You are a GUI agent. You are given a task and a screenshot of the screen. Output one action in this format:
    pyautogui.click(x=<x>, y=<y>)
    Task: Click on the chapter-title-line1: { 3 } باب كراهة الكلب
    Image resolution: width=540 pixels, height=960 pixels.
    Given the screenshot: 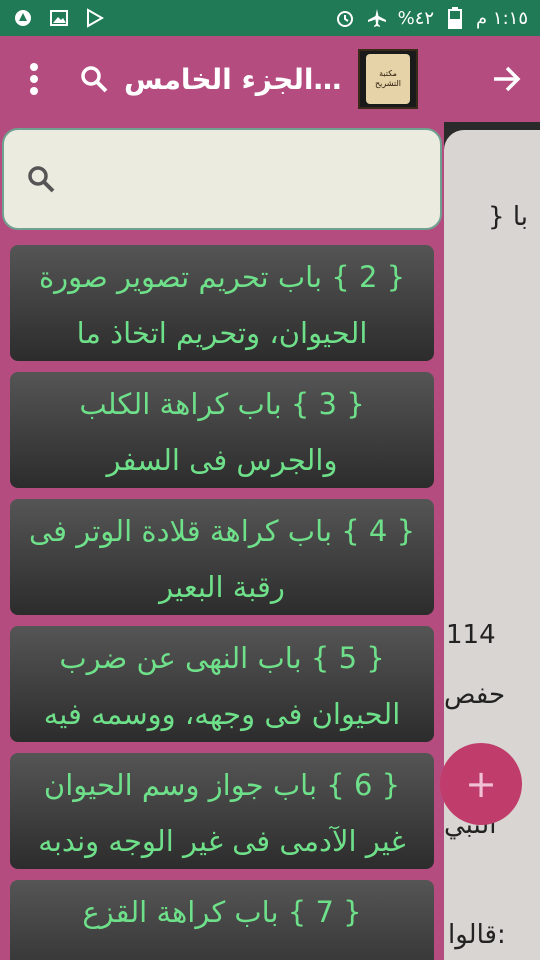 What is the action you would take?
    pyautogui.click(x=222, y=404)
    